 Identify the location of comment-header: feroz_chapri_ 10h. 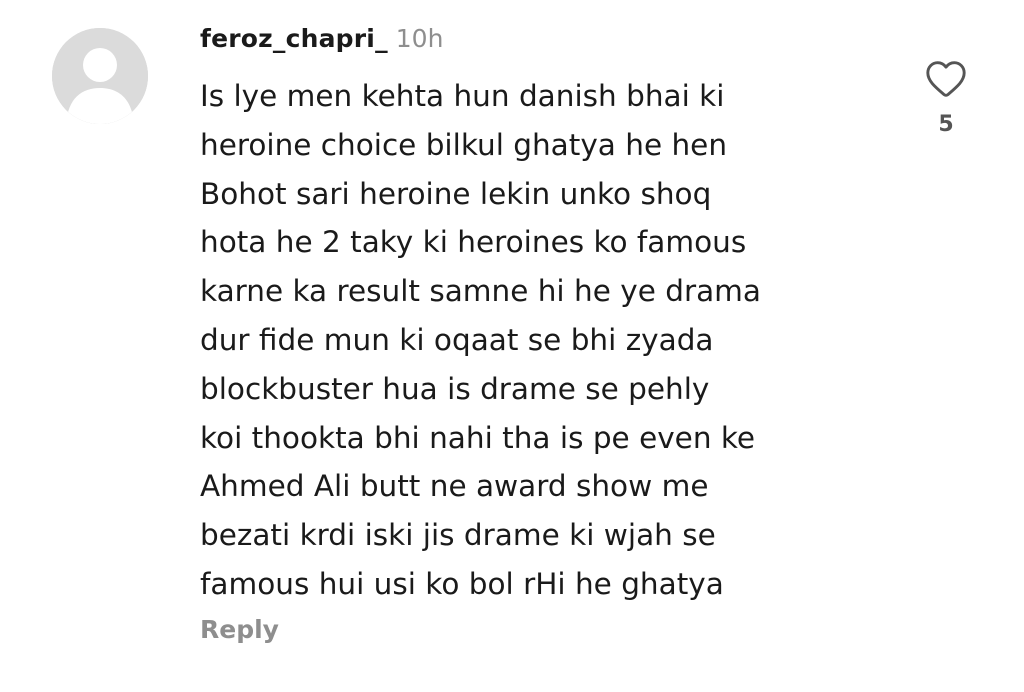
(550, 46).